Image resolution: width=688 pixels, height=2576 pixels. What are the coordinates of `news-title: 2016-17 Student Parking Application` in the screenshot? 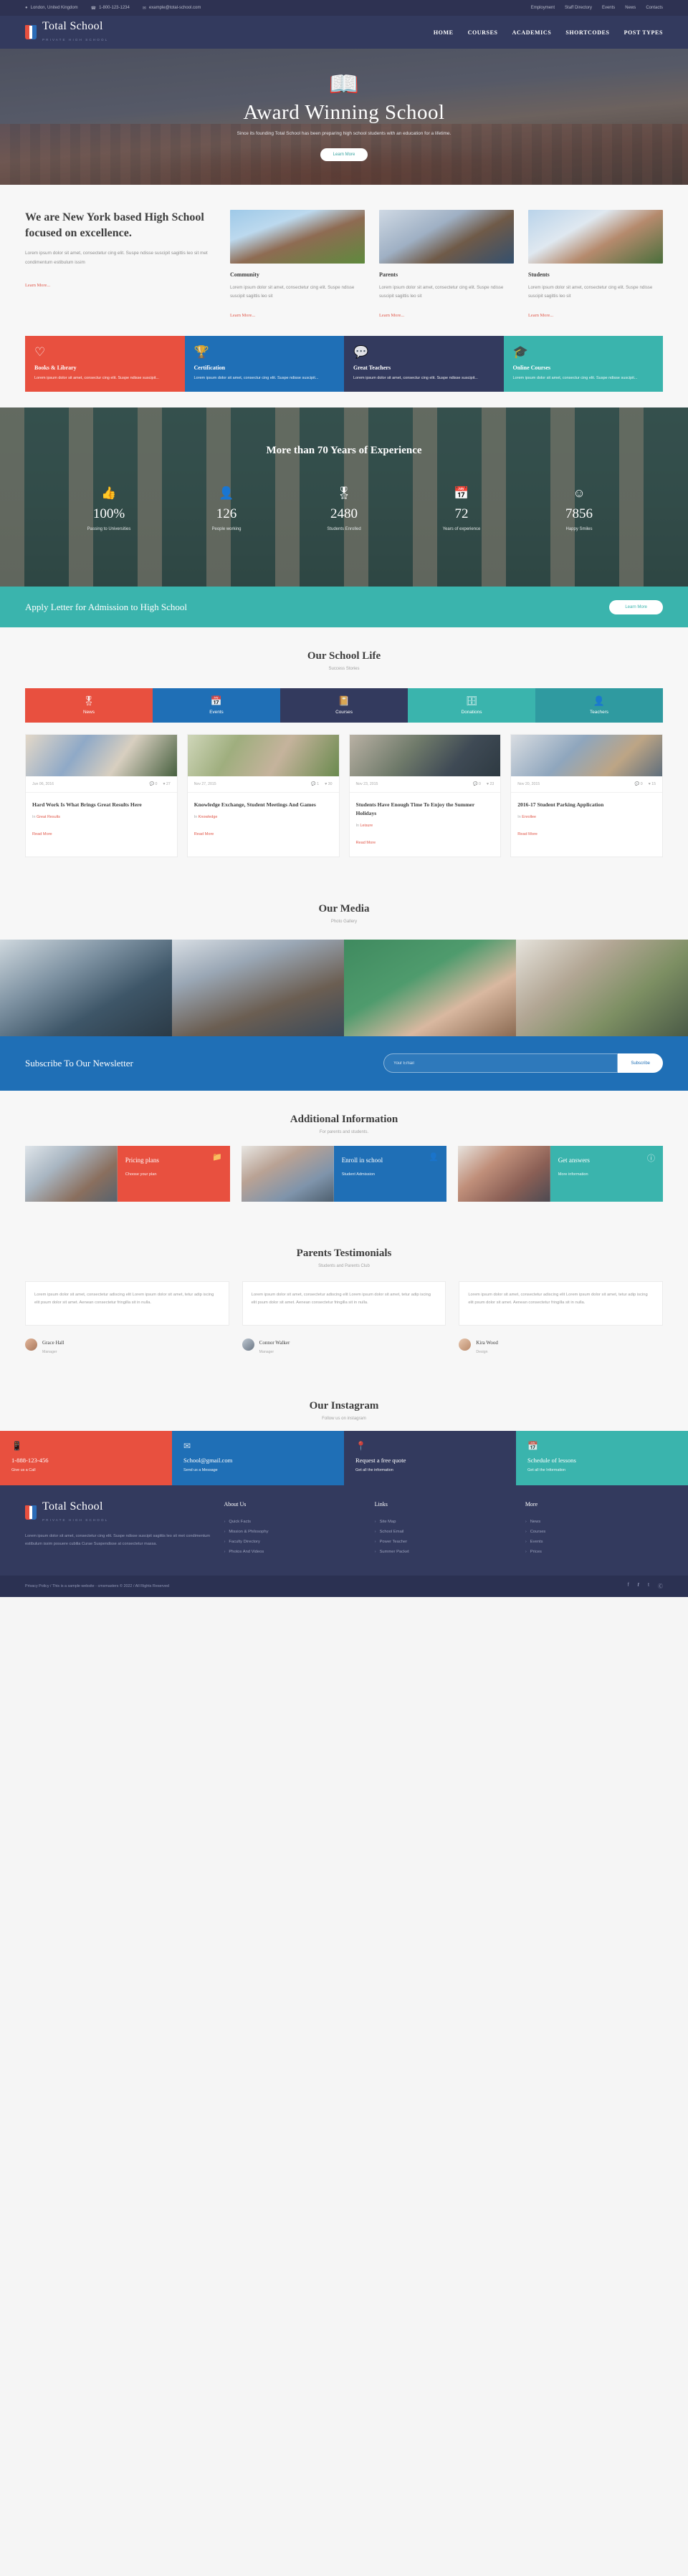 It's located at (586, 805).